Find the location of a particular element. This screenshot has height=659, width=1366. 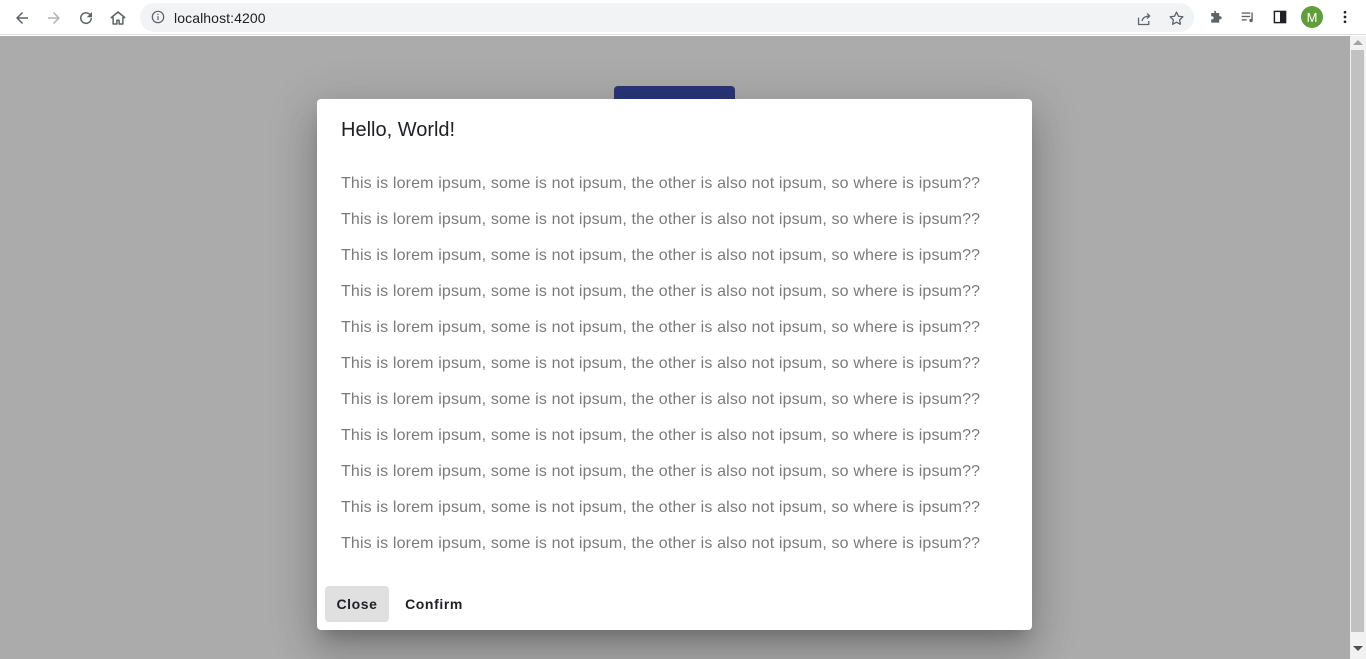

home-icon is located at coordinates (118, 18).